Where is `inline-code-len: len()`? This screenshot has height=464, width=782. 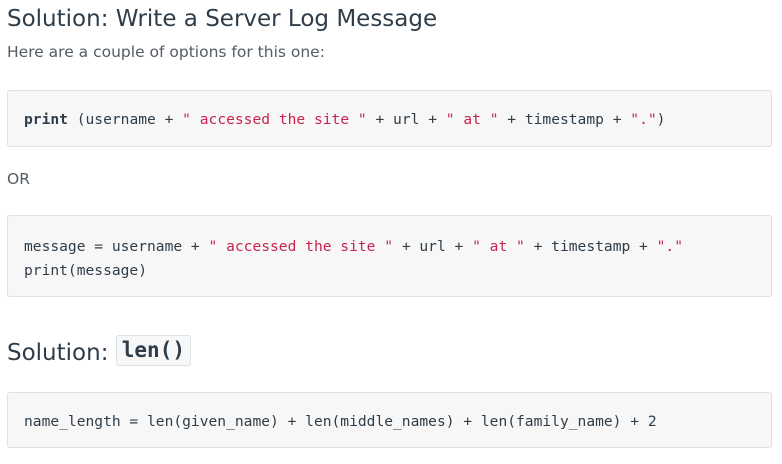 inline-code-len: len() is located at coordinates (153, 350).